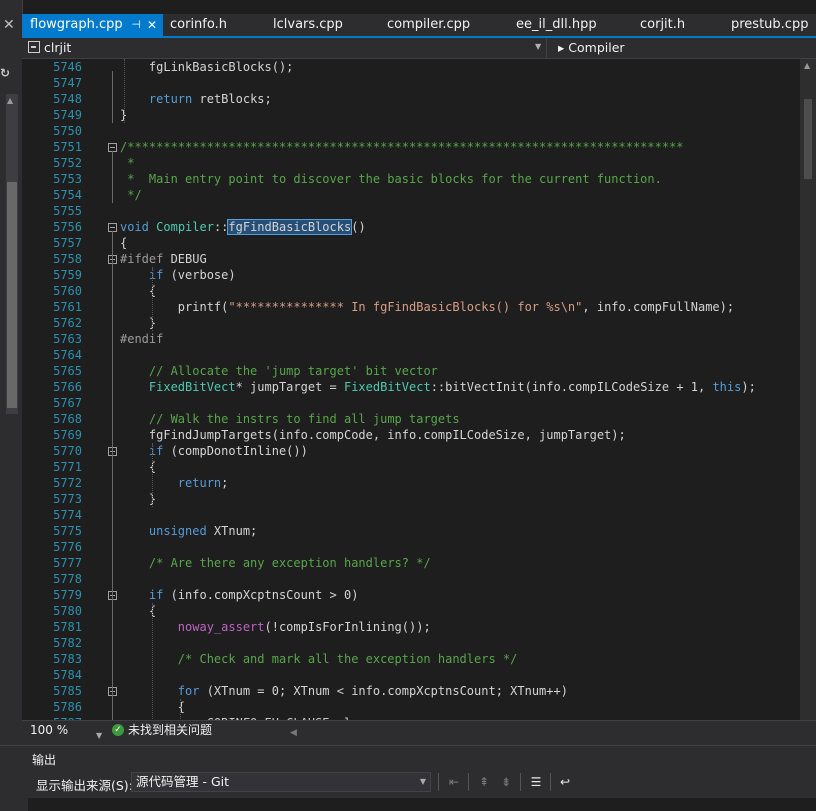 Image resolution: width=816 pixels, height=811 pixels. Describe the element at coordinates (411, 675) in the screenshot. I see `code-line: 5784` at that location.